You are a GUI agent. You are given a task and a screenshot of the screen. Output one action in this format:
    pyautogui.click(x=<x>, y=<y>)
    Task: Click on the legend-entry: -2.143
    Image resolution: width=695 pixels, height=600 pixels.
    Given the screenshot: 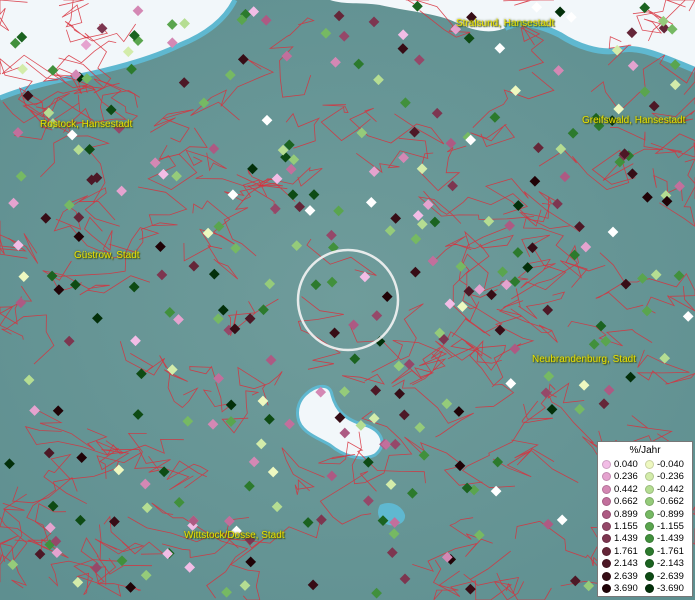 What is the action you would take?
    pyautogui.click(x=664, y=564)
    